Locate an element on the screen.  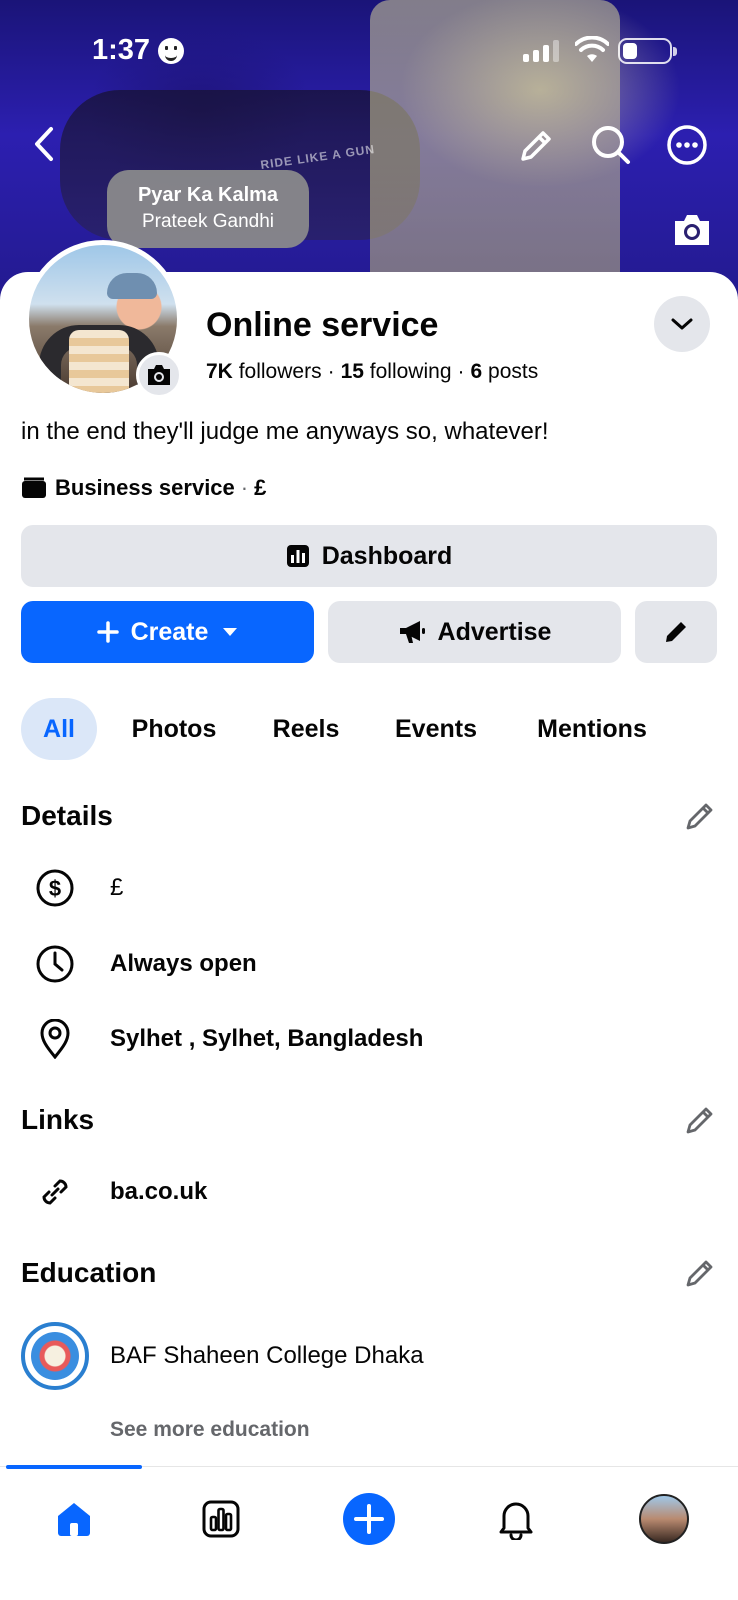
search-icon is located at coordinates (611, 145).